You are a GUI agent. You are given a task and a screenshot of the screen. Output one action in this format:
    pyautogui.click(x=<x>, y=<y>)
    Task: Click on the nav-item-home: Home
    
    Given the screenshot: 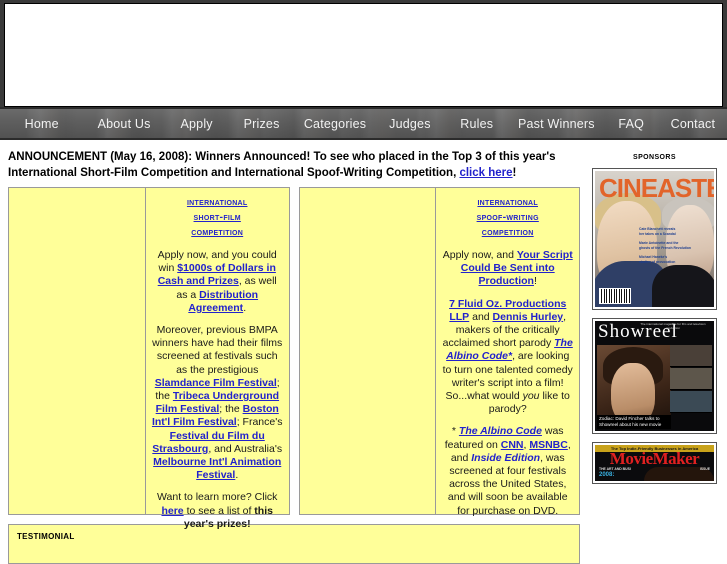 What is the action you would take?
    pyautogui.click(x=41, y=124)
    